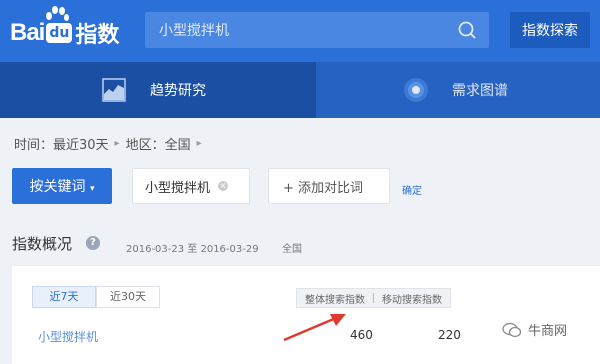 This screenshot has height=364, width=600. What do you see at coordinates (548, 331) in the screenshot?
I see `watermark-text: 牛商网` at bounding box center [548, 331].